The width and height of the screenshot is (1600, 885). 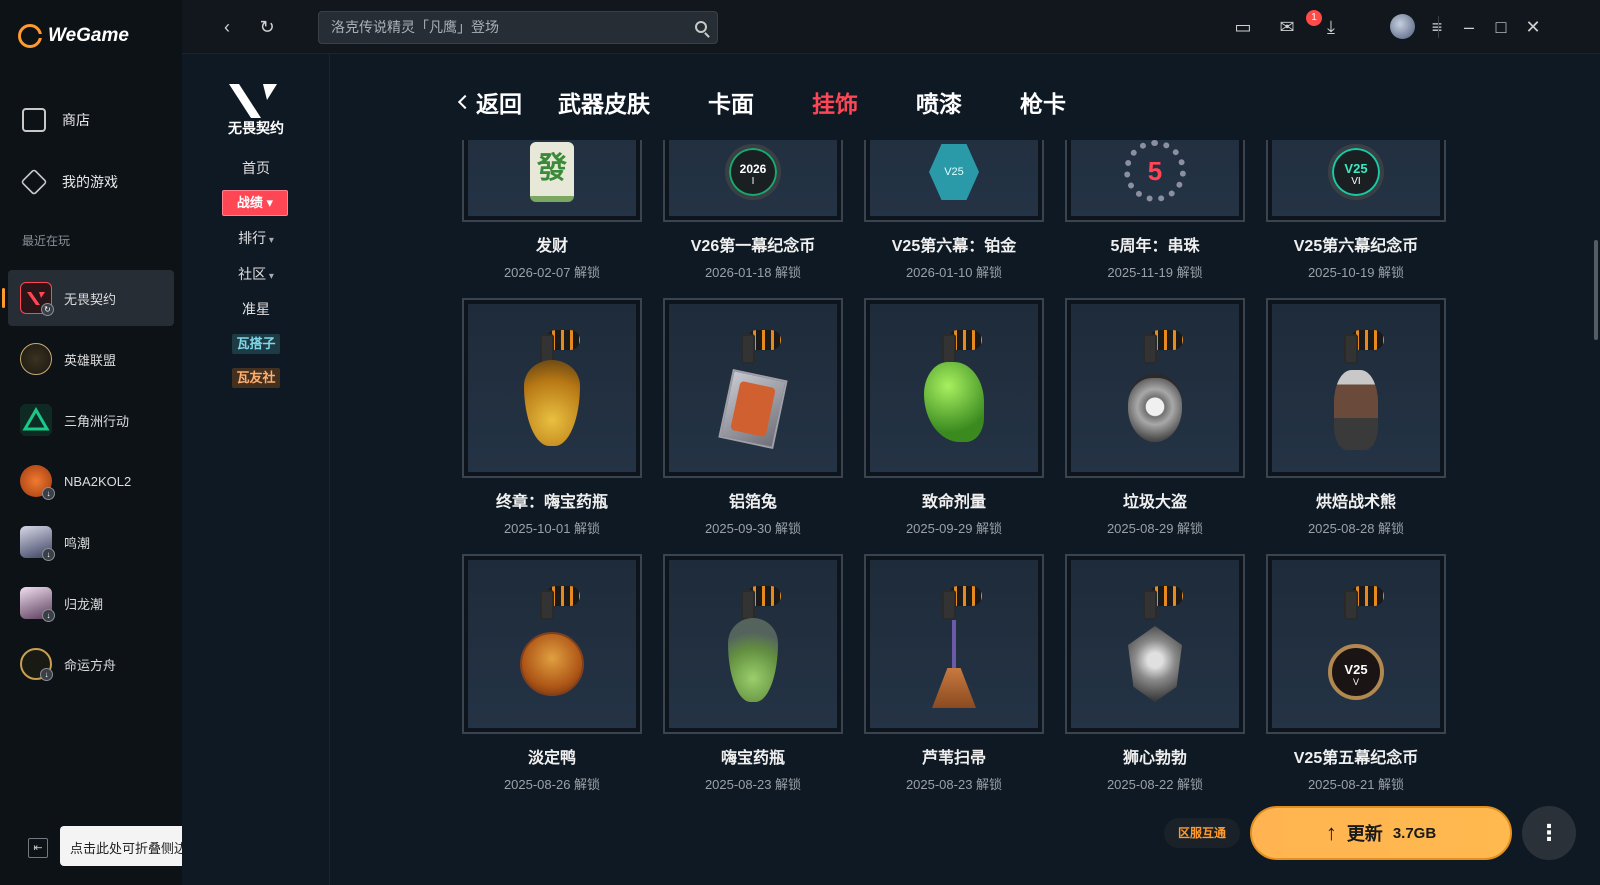 What do you see at coordinates (761, 102) in the screenshot?
I see `category-tabs: 返回 武器皮肤 卡面 挂饰 喷漆 枪卡` at bounding box center [761, 102].